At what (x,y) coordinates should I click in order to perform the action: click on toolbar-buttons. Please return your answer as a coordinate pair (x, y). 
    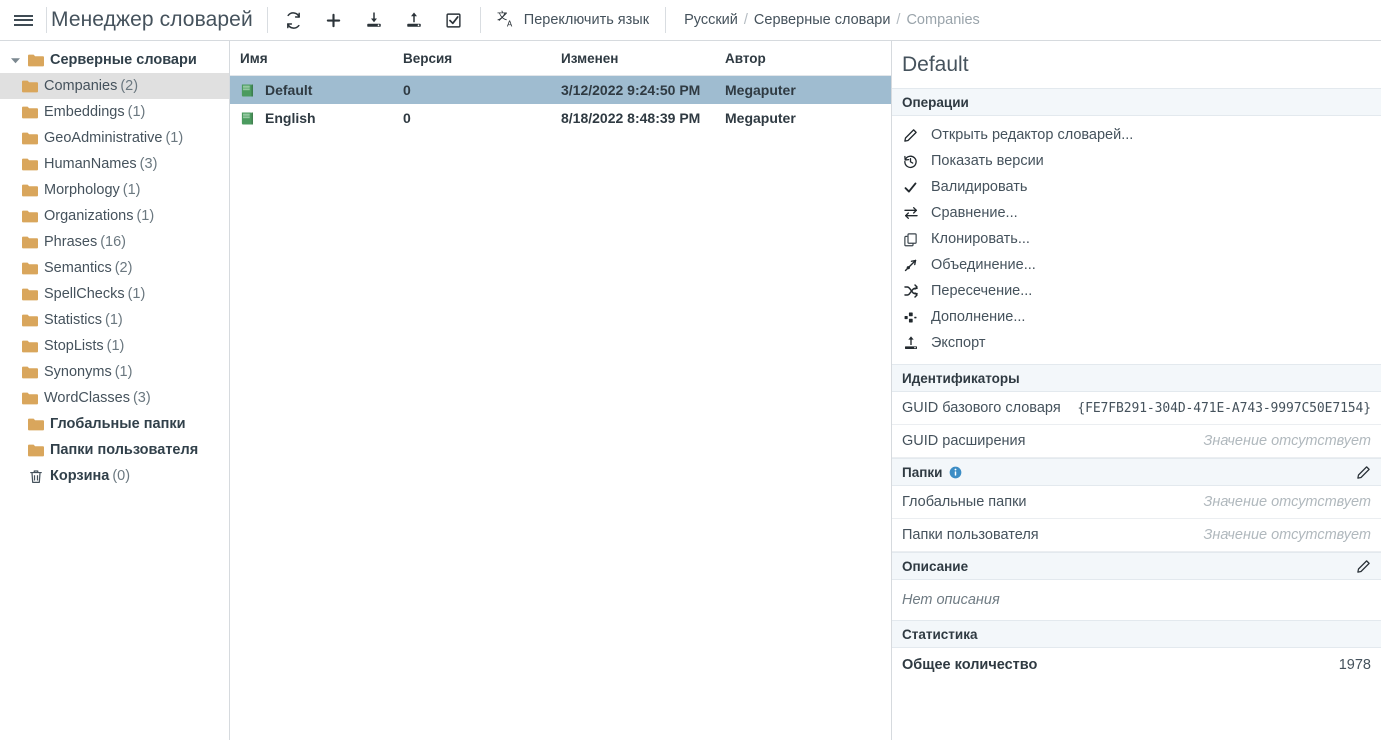
    Looking at the image, I should click on (374, 20).